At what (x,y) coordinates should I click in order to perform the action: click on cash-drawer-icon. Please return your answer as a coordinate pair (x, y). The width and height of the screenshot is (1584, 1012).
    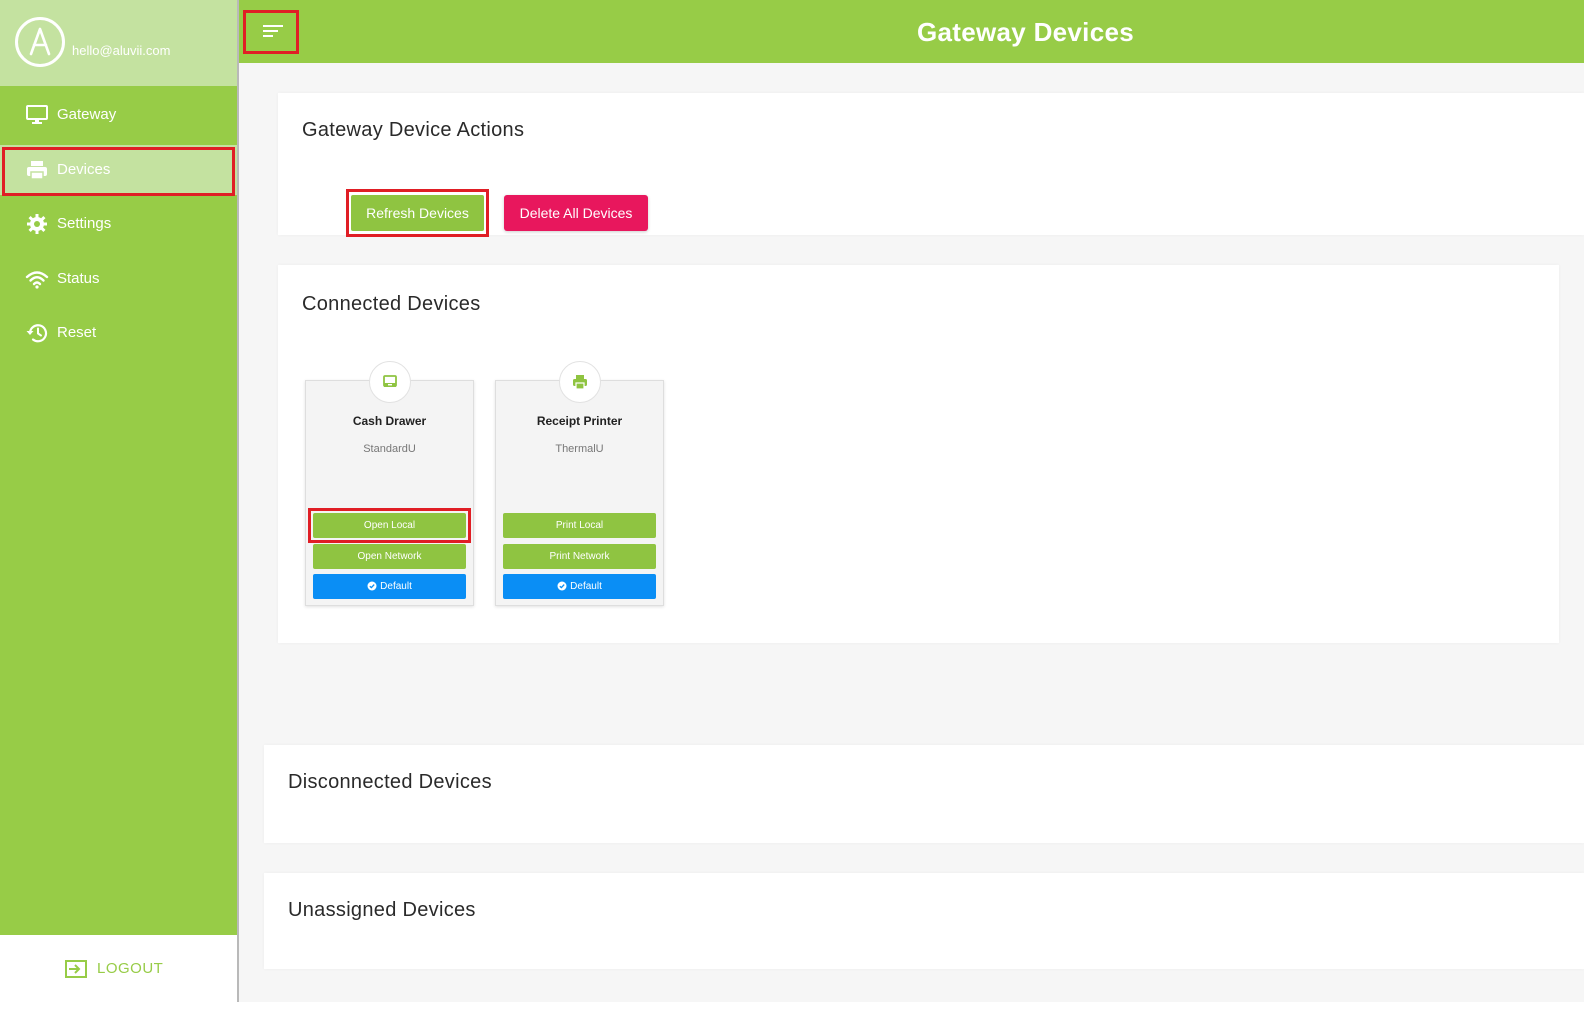
    Looking at the image, I should click on (390, 381).